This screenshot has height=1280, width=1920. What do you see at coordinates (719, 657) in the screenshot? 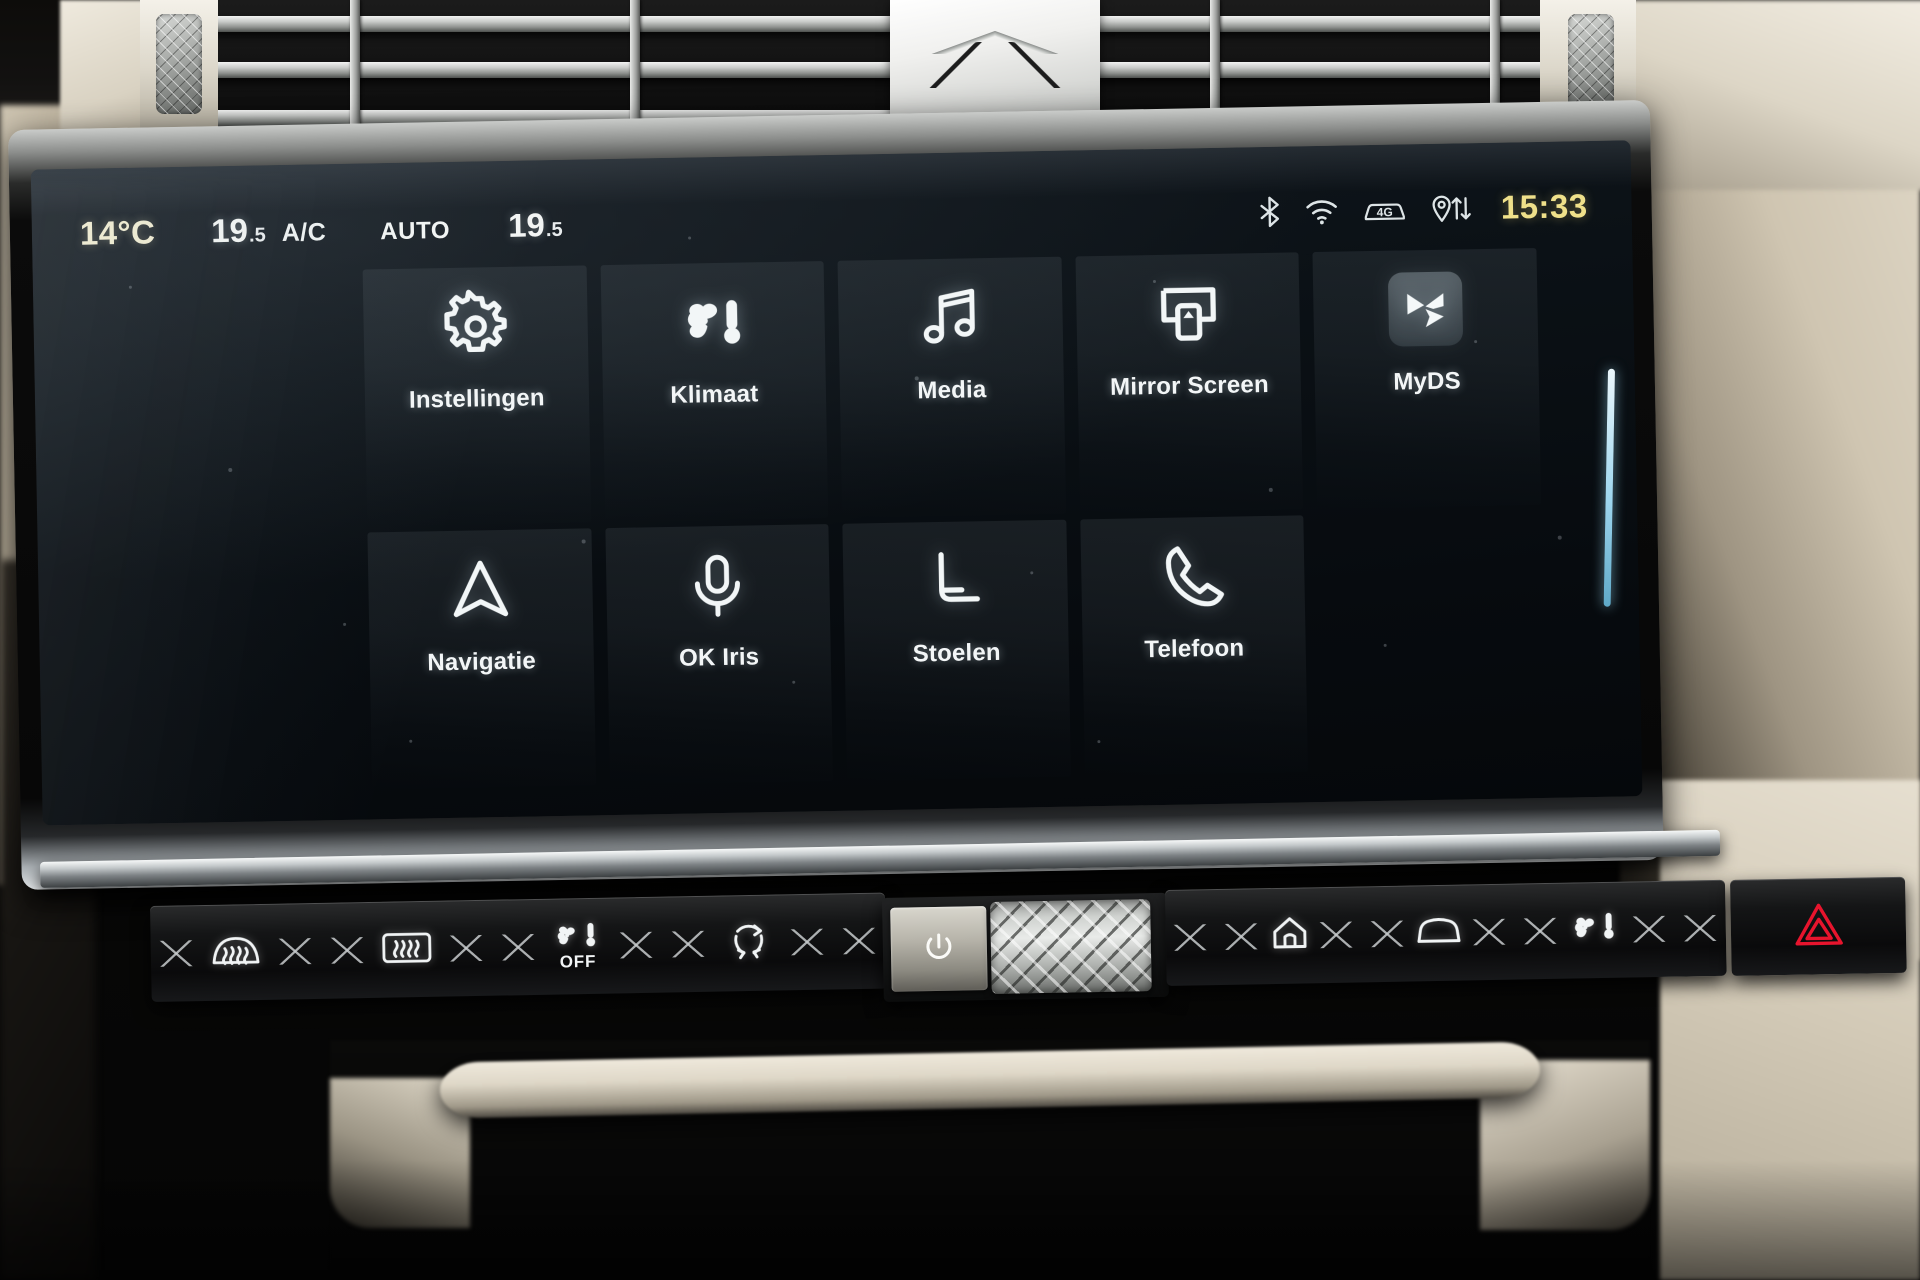
I see `app-tile-label: OK Iris` at bounding box center [719, 657].